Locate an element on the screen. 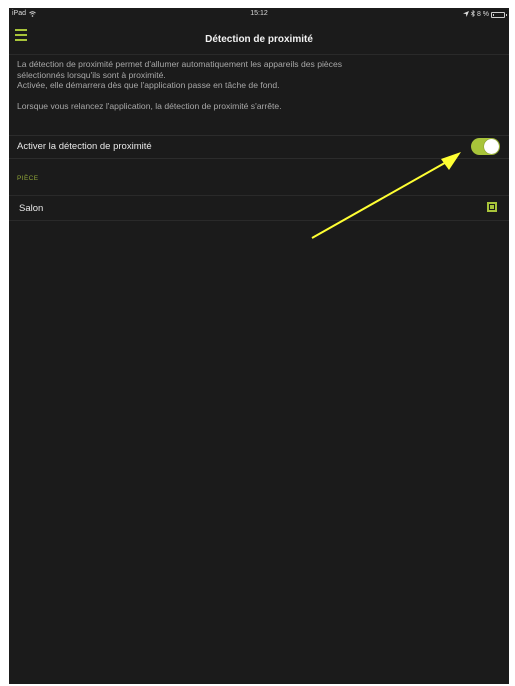 This screenshot has height=686, width=515. battery-percent: 8 % is located at coordinates (482, 14).